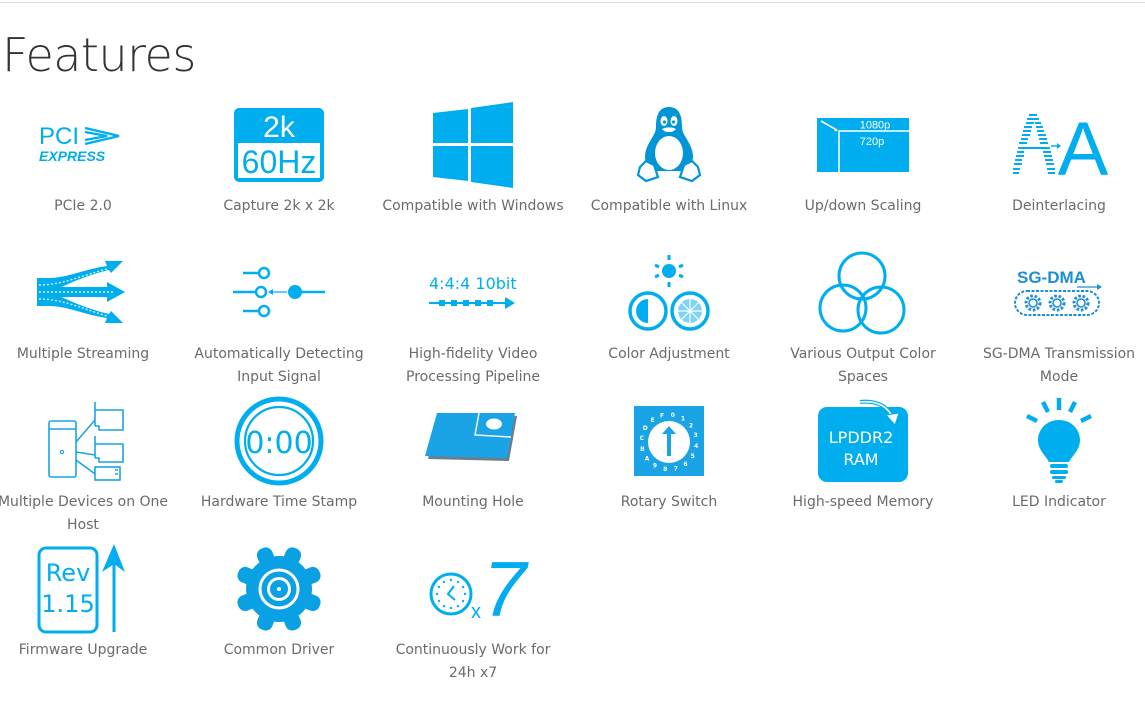 The image size is (1145, 717). What do you see at coordinates (84, 513) in the screenshot?
I see `feature-label: Multiple Devices on One Host` at bounding box center [84, 513].